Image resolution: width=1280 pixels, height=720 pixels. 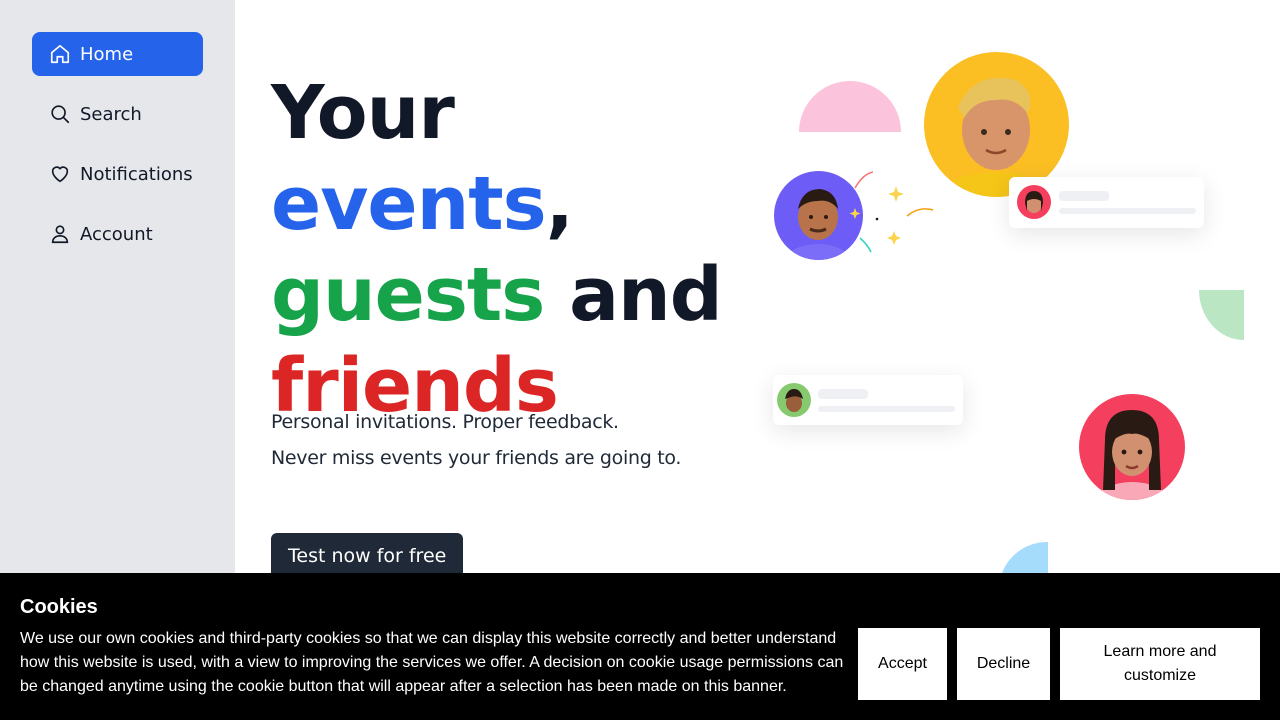 I want to click on sidebar-item-account: Account, so click(x=117, y=234).